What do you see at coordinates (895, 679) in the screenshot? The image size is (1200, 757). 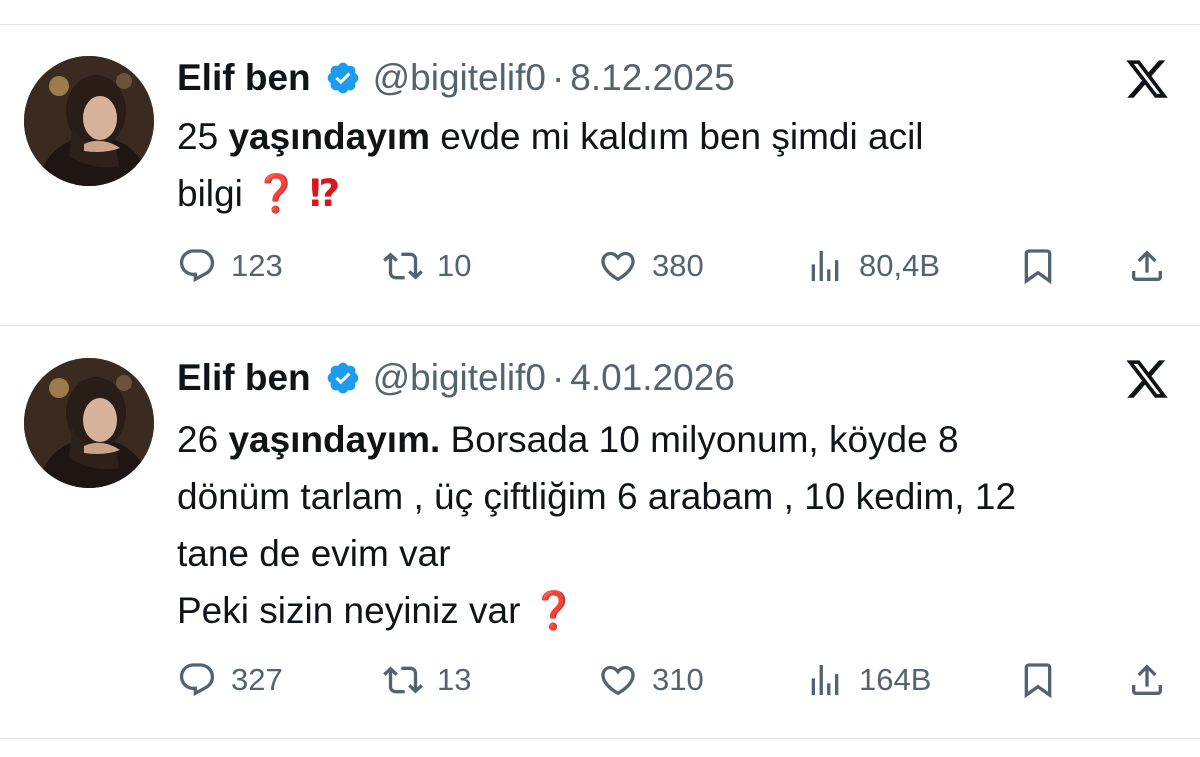 I see `view-count: 164B` at bounding box center [895, 679].